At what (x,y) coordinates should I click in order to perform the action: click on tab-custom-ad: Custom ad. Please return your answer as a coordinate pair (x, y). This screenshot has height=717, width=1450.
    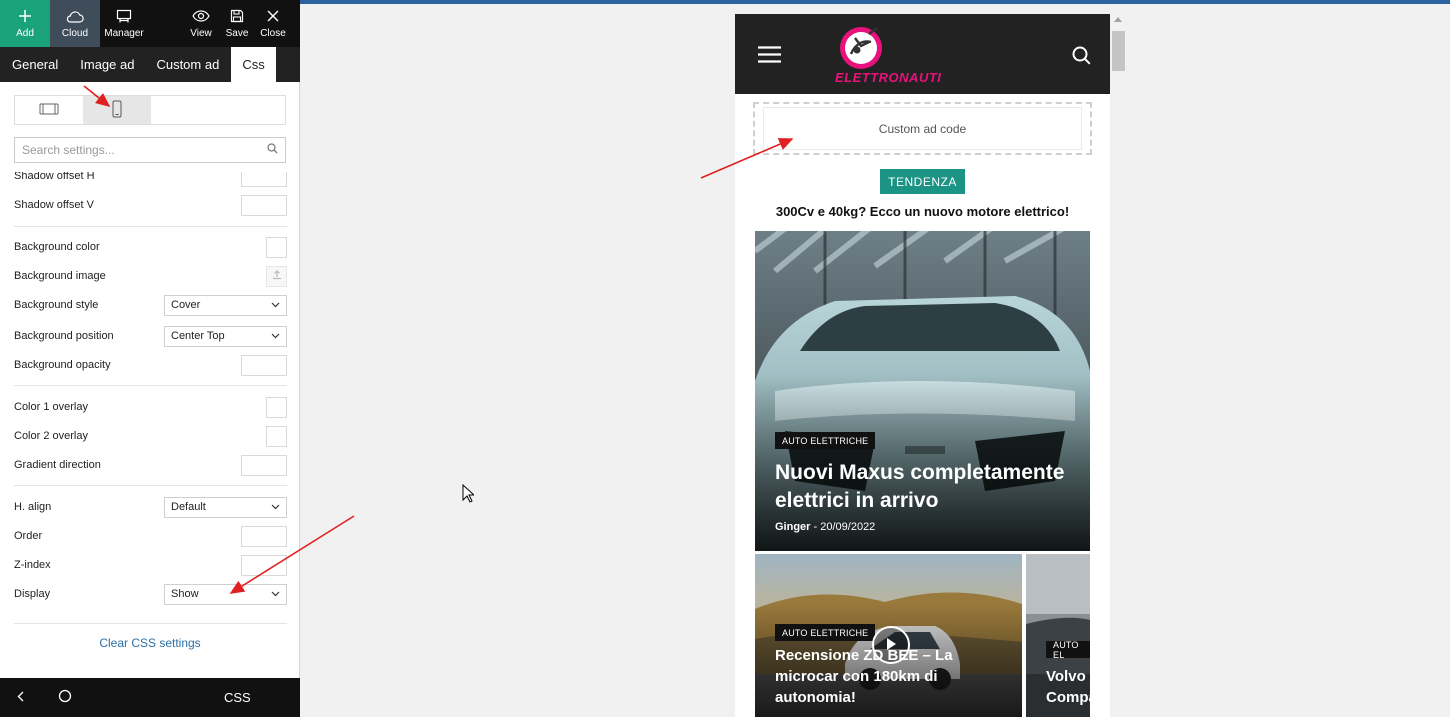
    Looking at the image, I should click on (187, 64).